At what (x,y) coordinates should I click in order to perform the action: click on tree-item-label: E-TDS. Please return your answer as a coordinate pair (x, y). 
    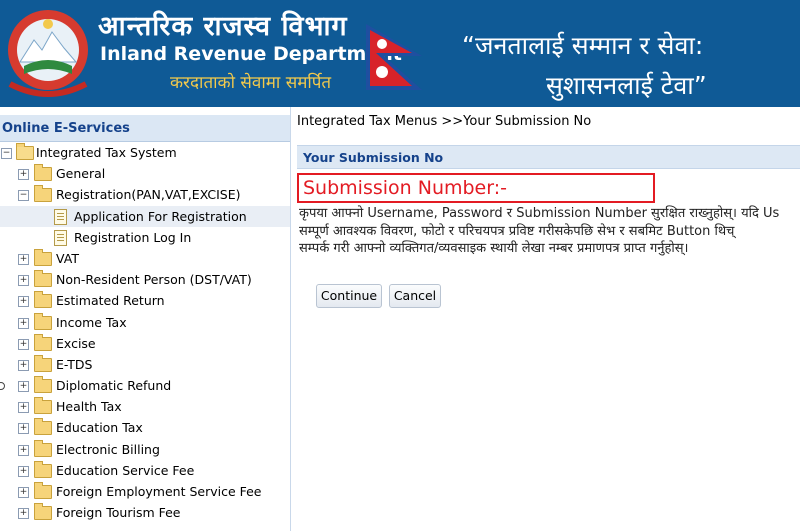
    Looking at the image, I should click on (74, 364).